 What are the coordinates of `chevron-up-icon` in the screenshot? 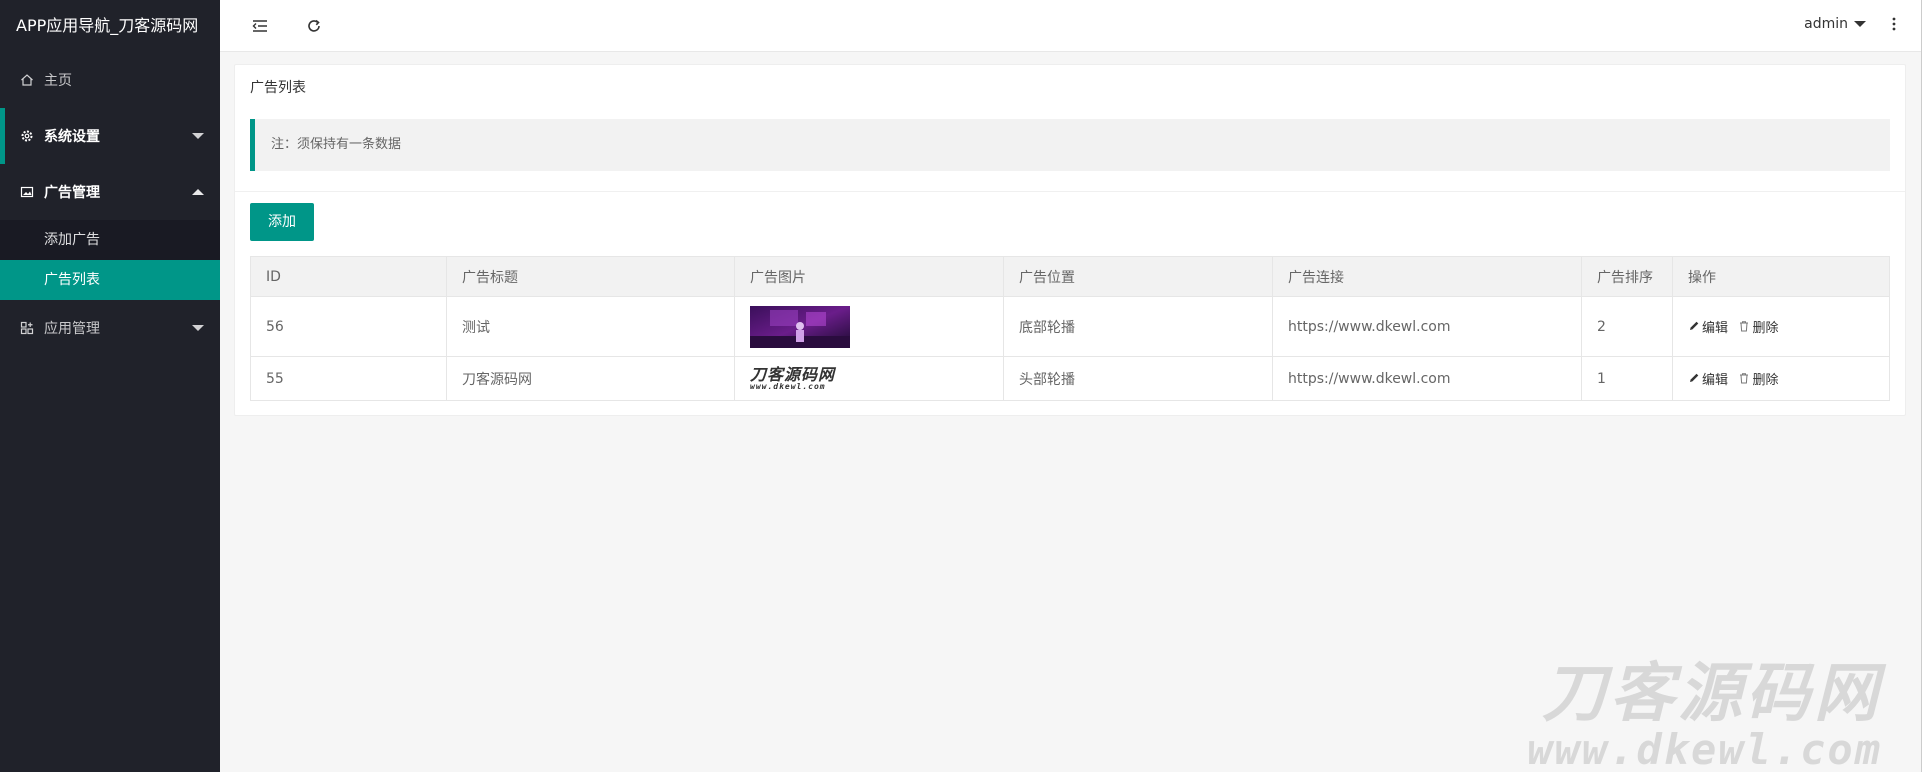 It's located at (198, 192).